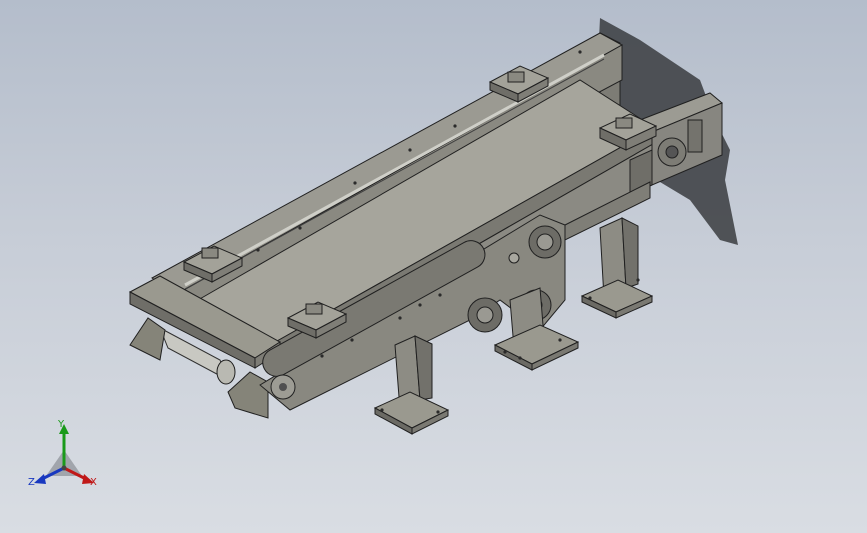  Describe the element at coordinates (147, 339) in the screenshot. I see `left-bracket` at that location.